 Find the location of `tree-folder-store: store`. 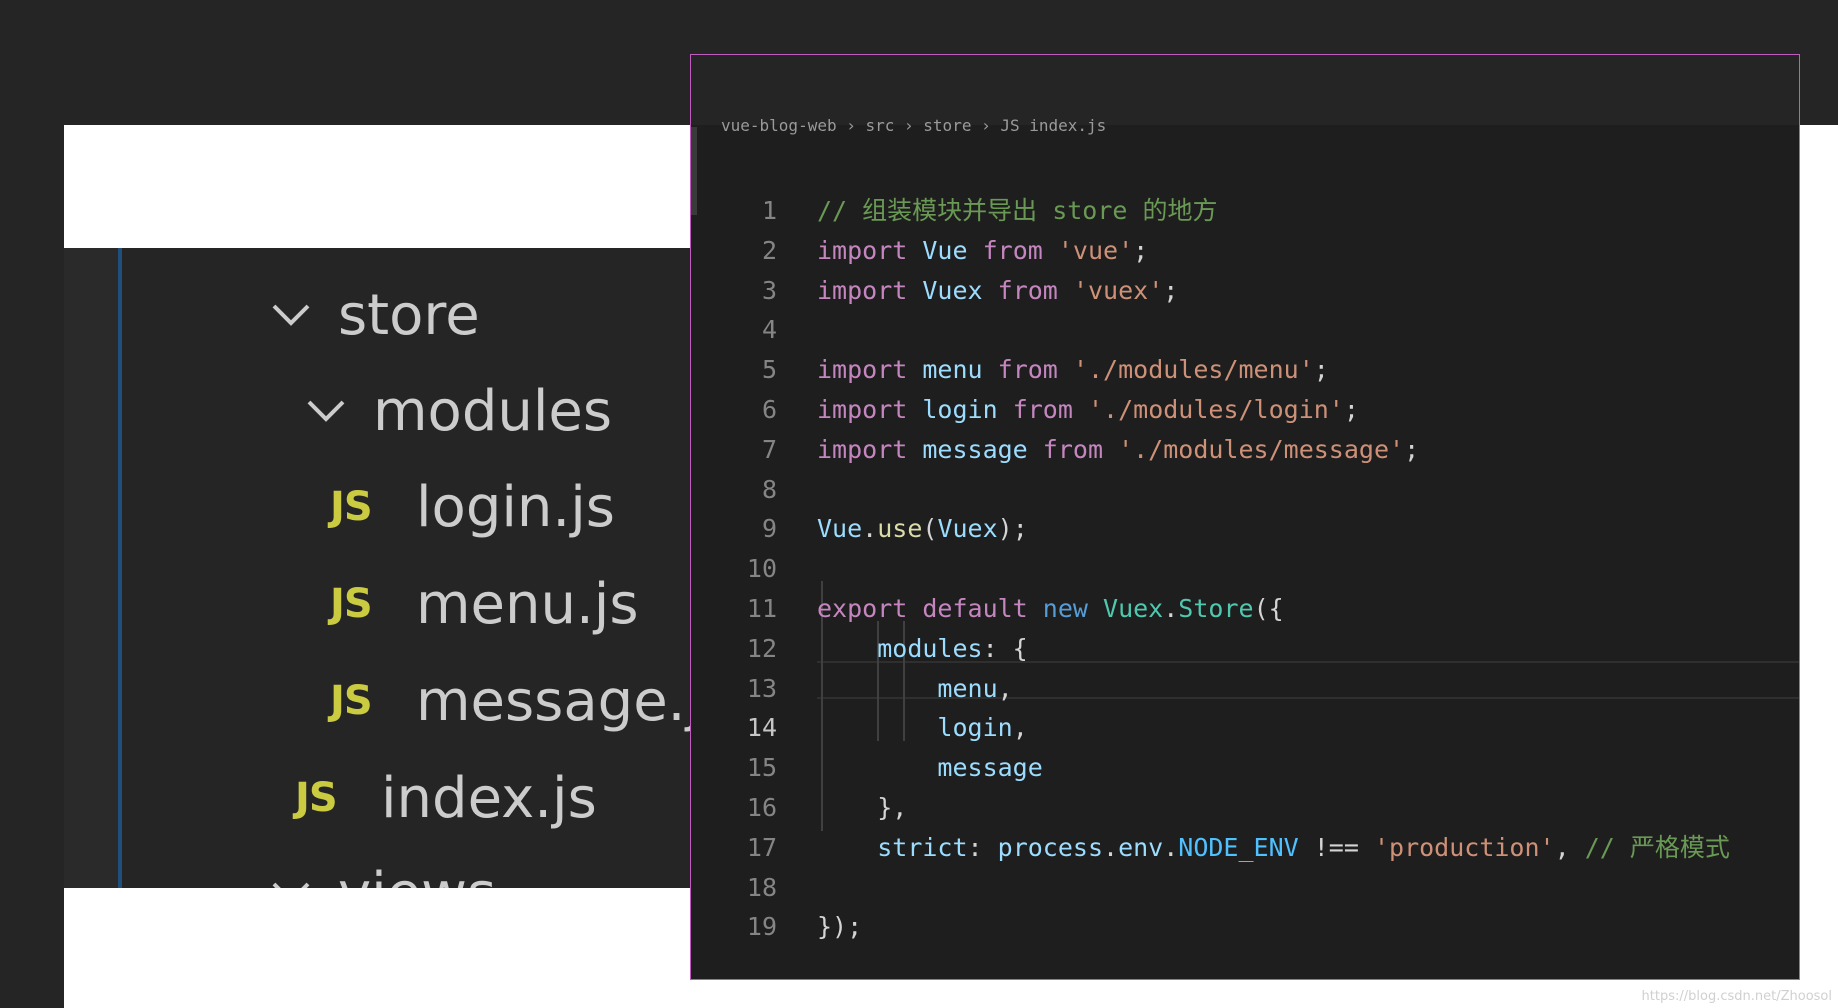

tree-folder-store: store is located at coordinates (372, 315).